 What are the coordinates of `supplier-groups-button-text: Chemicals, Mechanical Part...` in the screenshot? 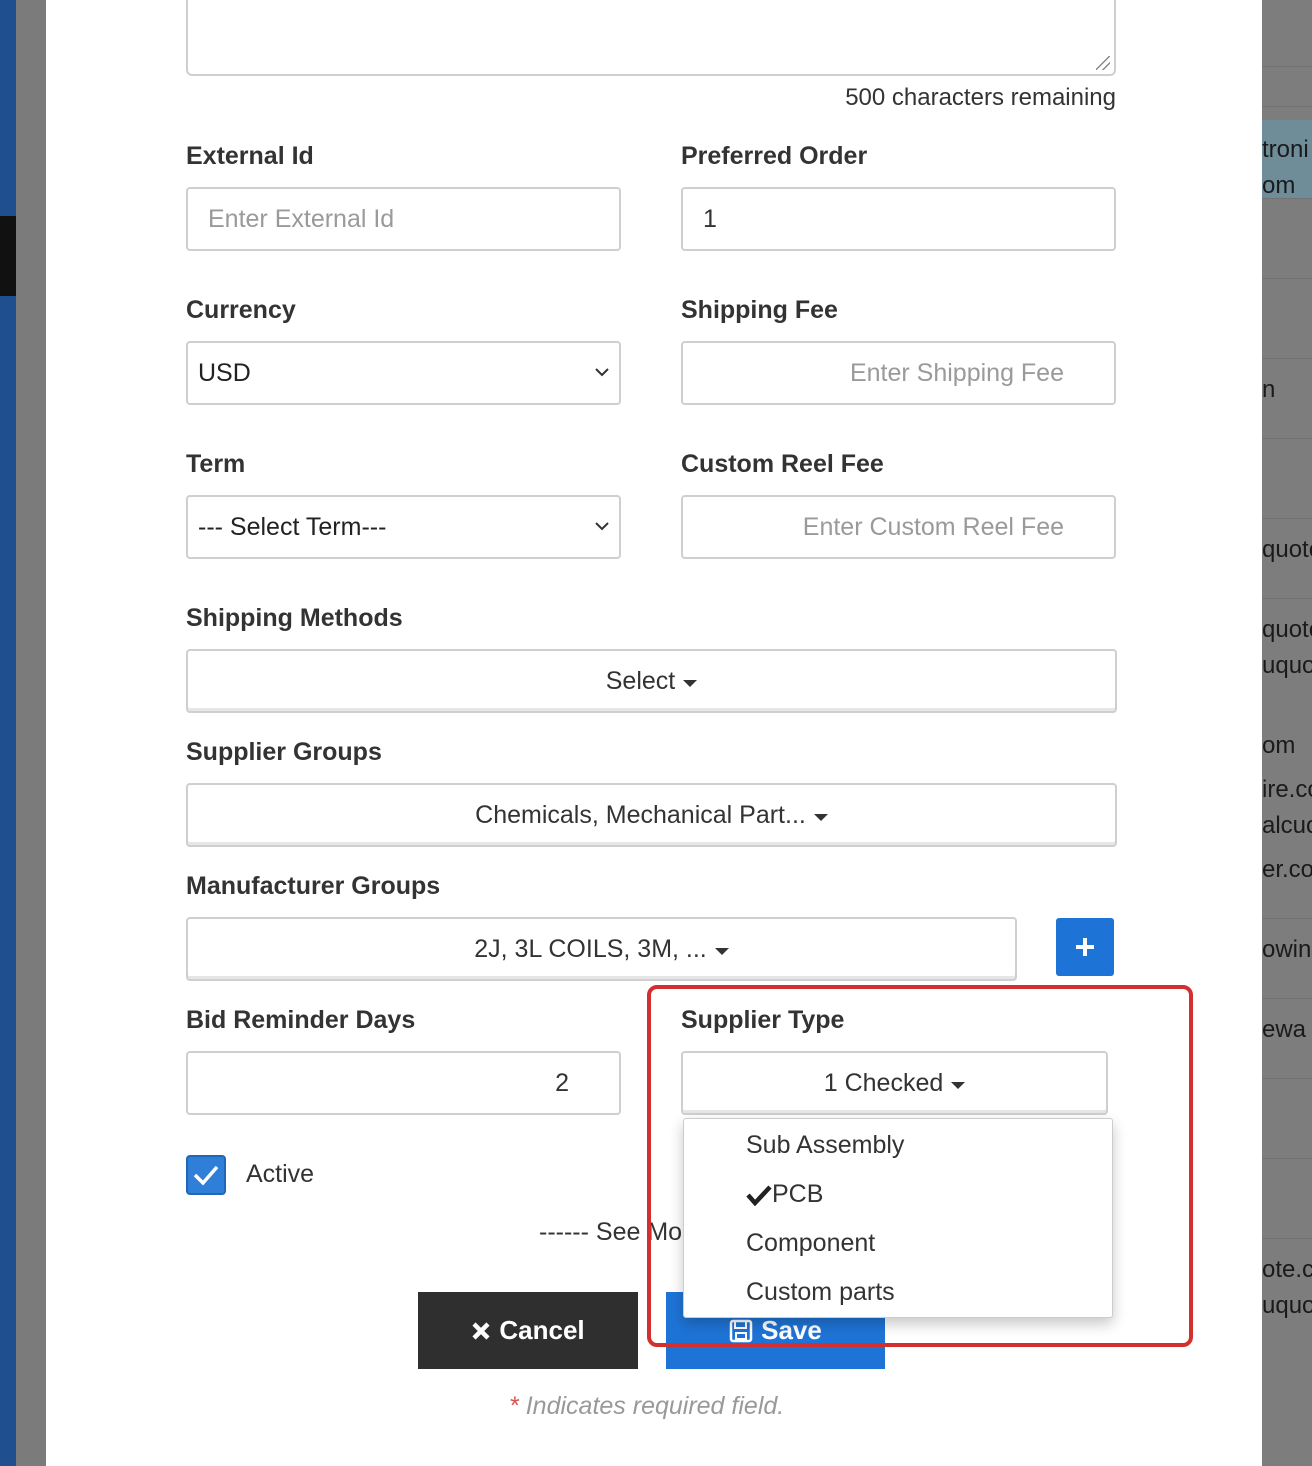 It's located at (640, 814).